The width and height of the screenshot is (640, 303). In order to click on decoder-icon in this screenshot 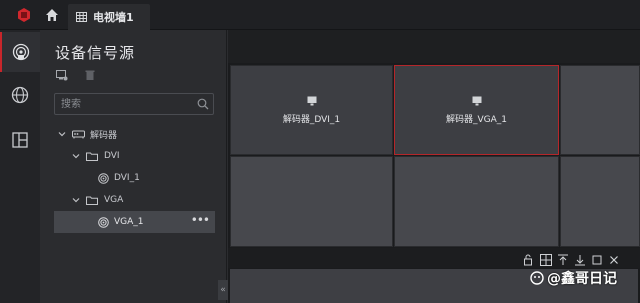, I will do `click(78, 134)`.